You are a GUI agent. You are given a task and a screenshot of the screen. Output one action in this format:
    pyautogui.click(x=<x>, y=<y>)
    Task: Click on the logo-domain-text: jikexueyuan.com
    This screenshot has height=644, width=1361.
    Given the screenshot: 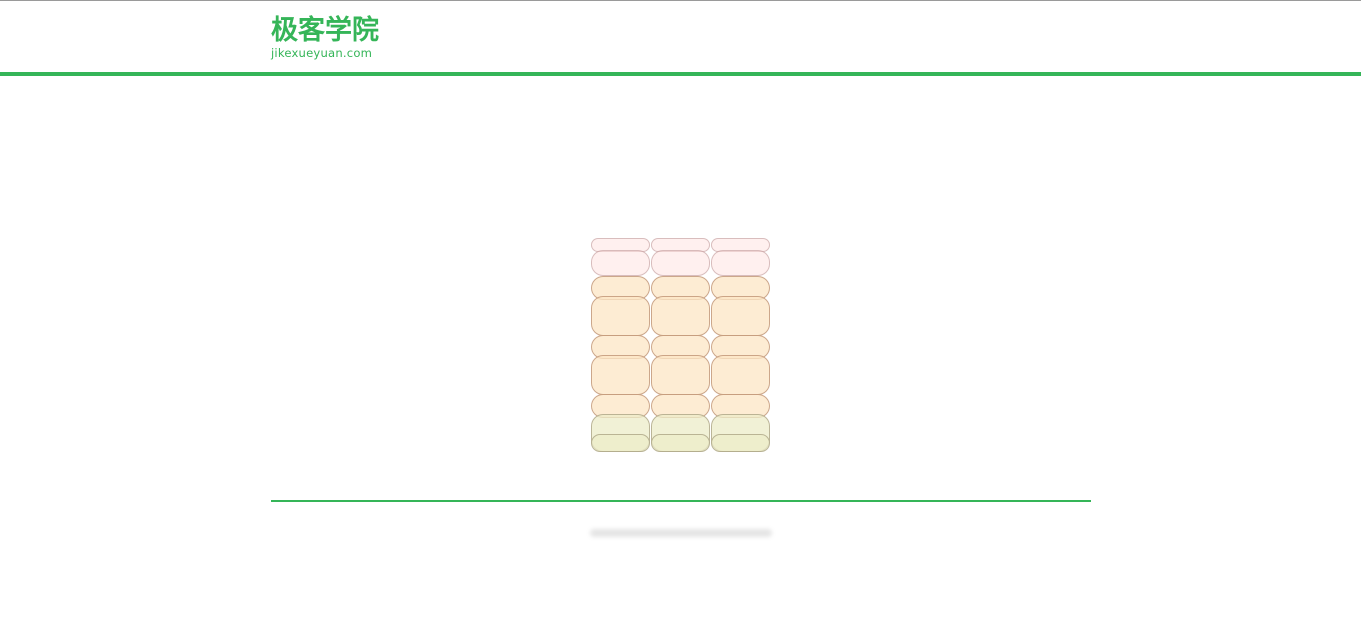 What is the action you would take?
    pyautogui.click(x=322, y=53)
    